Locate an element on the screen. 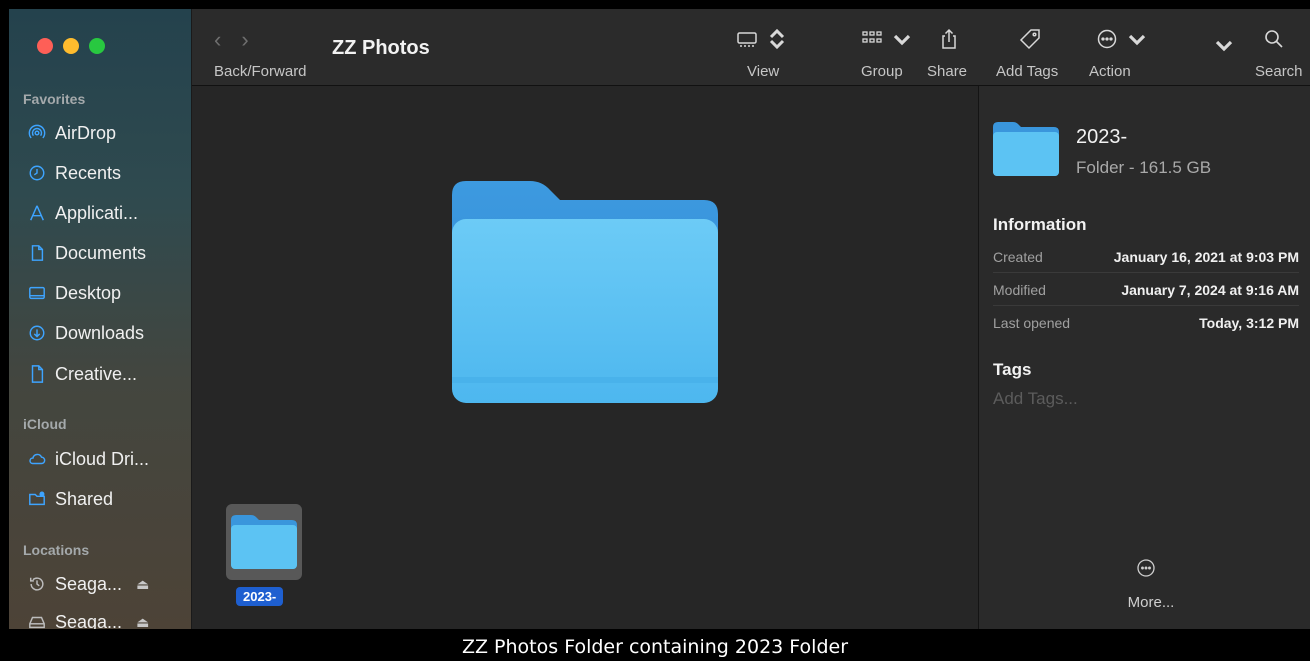  sidebar-item-label: Downloads is located at coordinates (100, 332).